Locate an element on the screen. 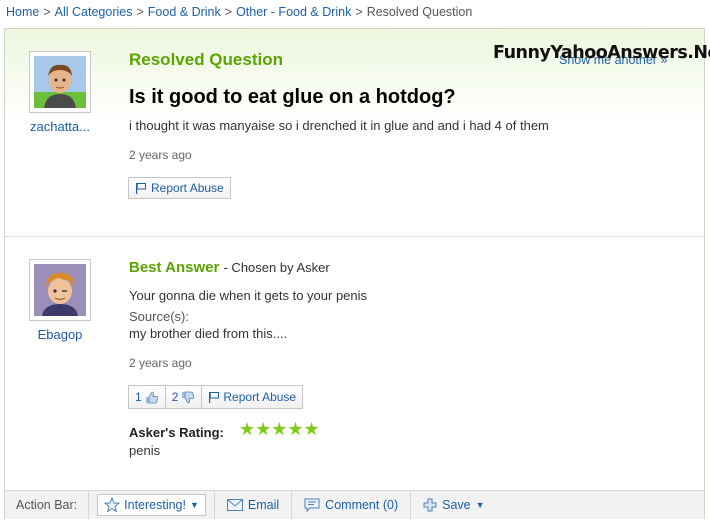 This screenshot has width=710, height=523. star-rating: ★★★★★ is located at coordinates (279, 429).